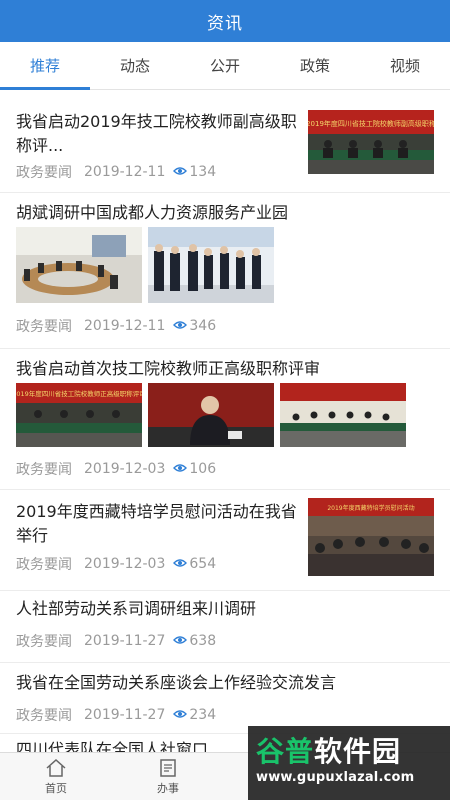 The height and width of the screenshot is (800, 450). What do you see at coordinates (203, 715) in the screenshot?
I see `news-views: 234` at bounding box center [203, 715].